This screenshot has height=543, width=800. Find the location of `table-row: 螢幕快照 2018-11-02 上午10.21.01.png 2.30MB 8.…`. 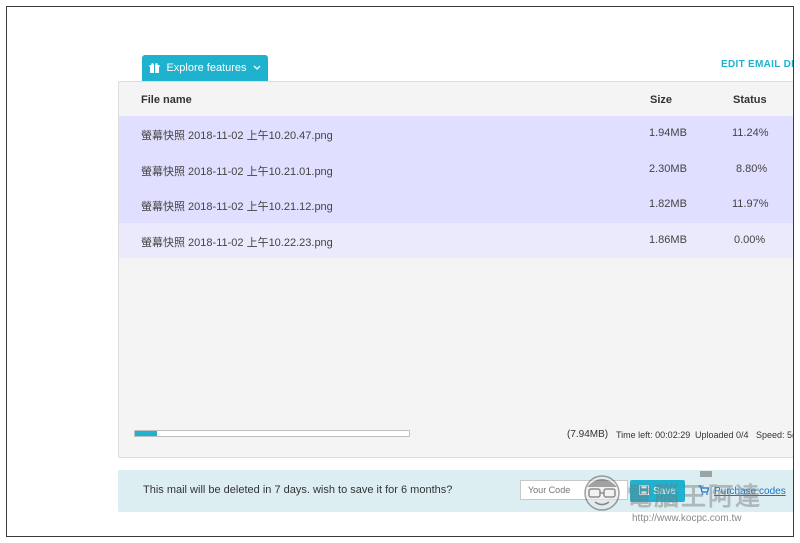

table-row: 螢幕快照 2018-11-02 上午10.21.01.png 2.30MB 8.… is located at coordinates (456, 169).